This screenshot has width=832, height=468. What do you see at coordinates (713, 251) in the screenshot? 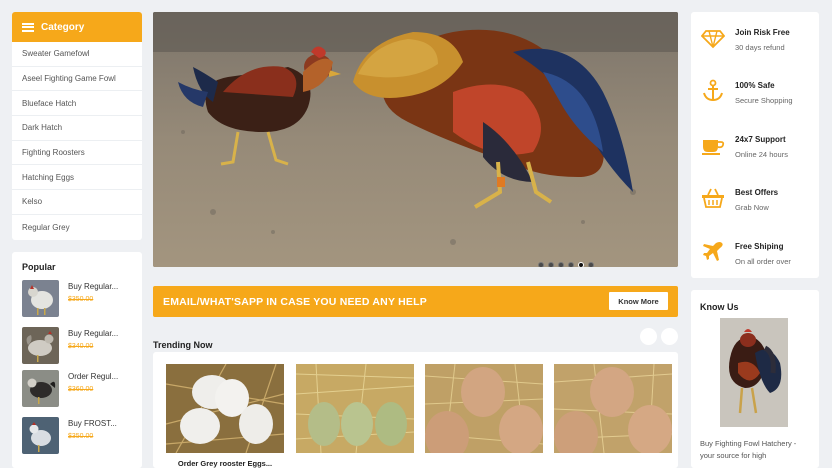
I see `airplane-icon` at bounding box center [713, 251].